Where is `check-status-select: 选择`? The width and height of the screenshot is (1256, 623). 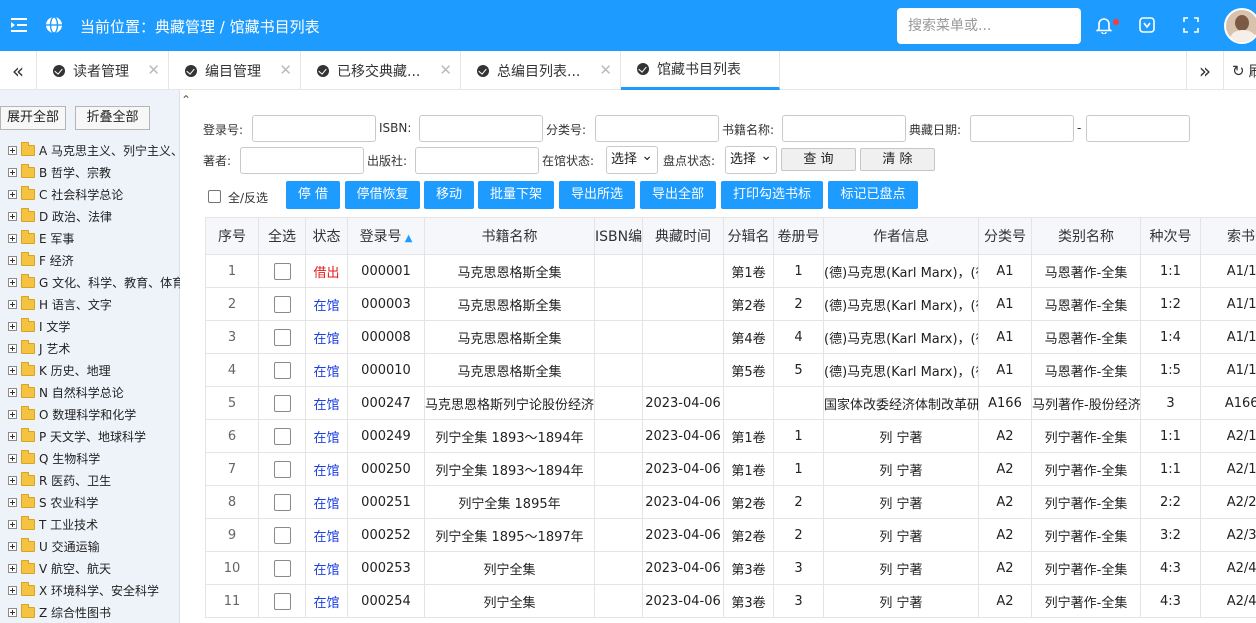
check-status-select: 选择 is located at coordinates (751, 158).